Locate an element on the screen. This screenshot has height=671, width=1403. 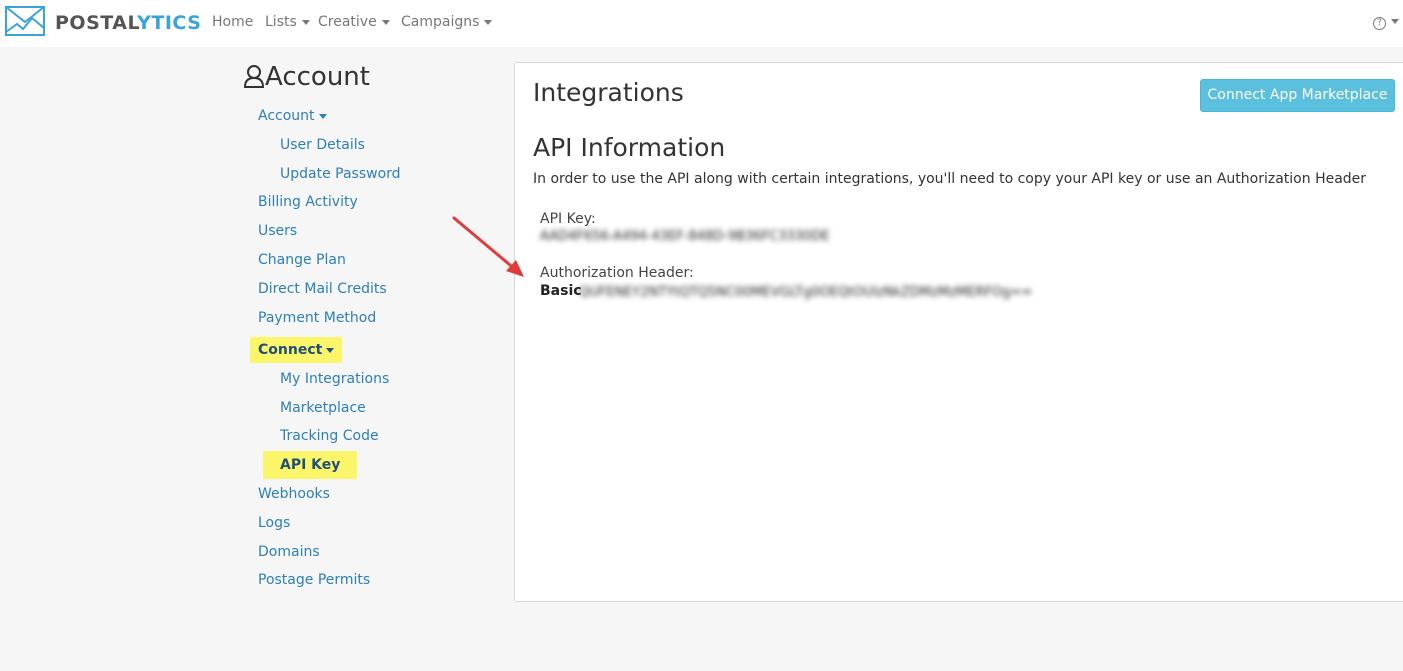
sidebar-item-my-integrations: My Integrations is located at coordinates (334, 379).